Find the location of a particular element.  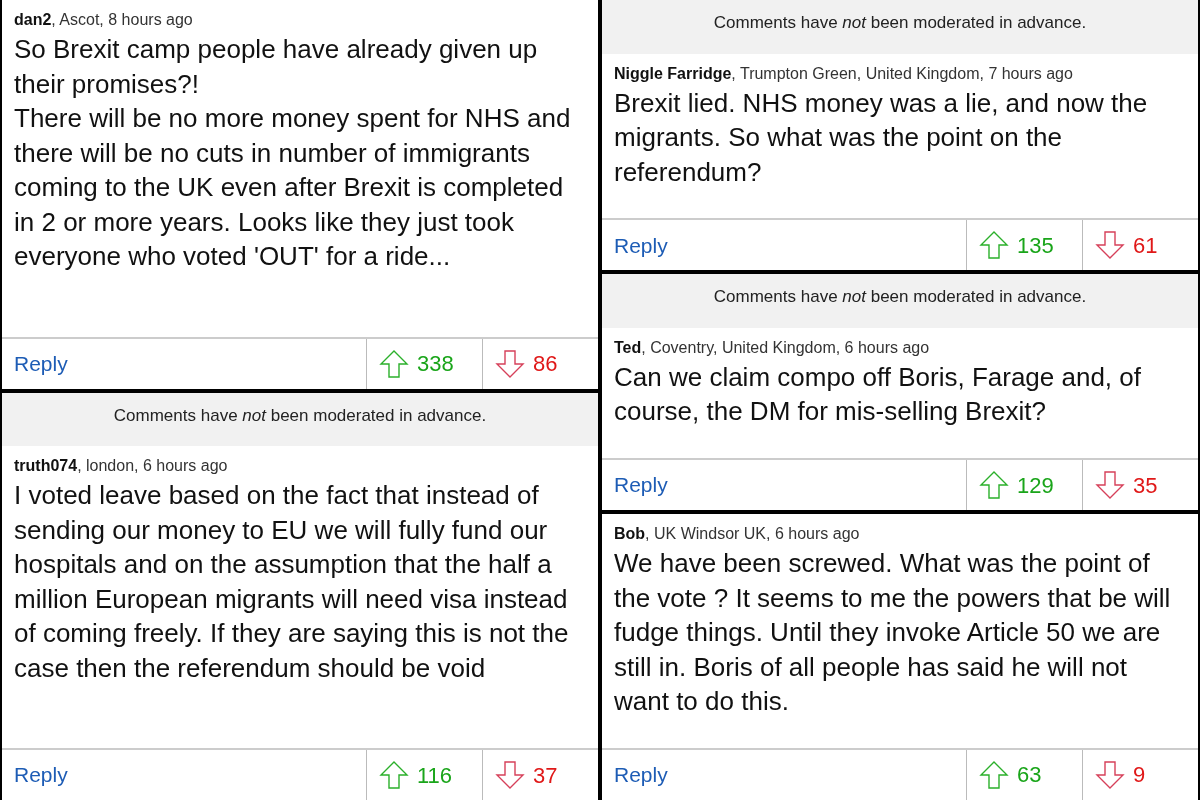

comment-meta: Bob, UK Windsor UK, 6 hours ago is located at coordinates (737, 534).